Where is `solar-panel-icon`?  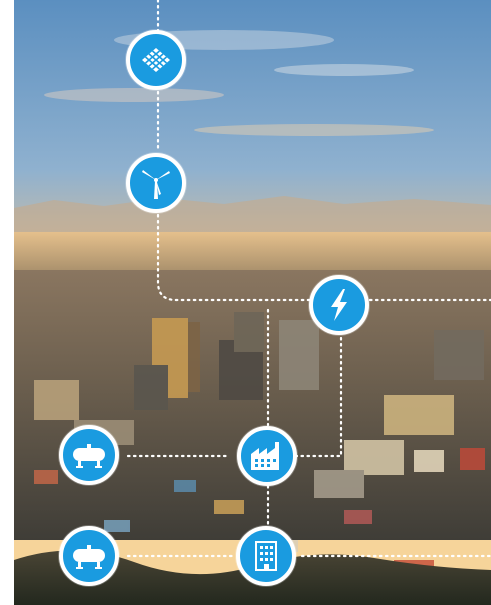
solar-panel-icon is located at coordinates (156, 60).